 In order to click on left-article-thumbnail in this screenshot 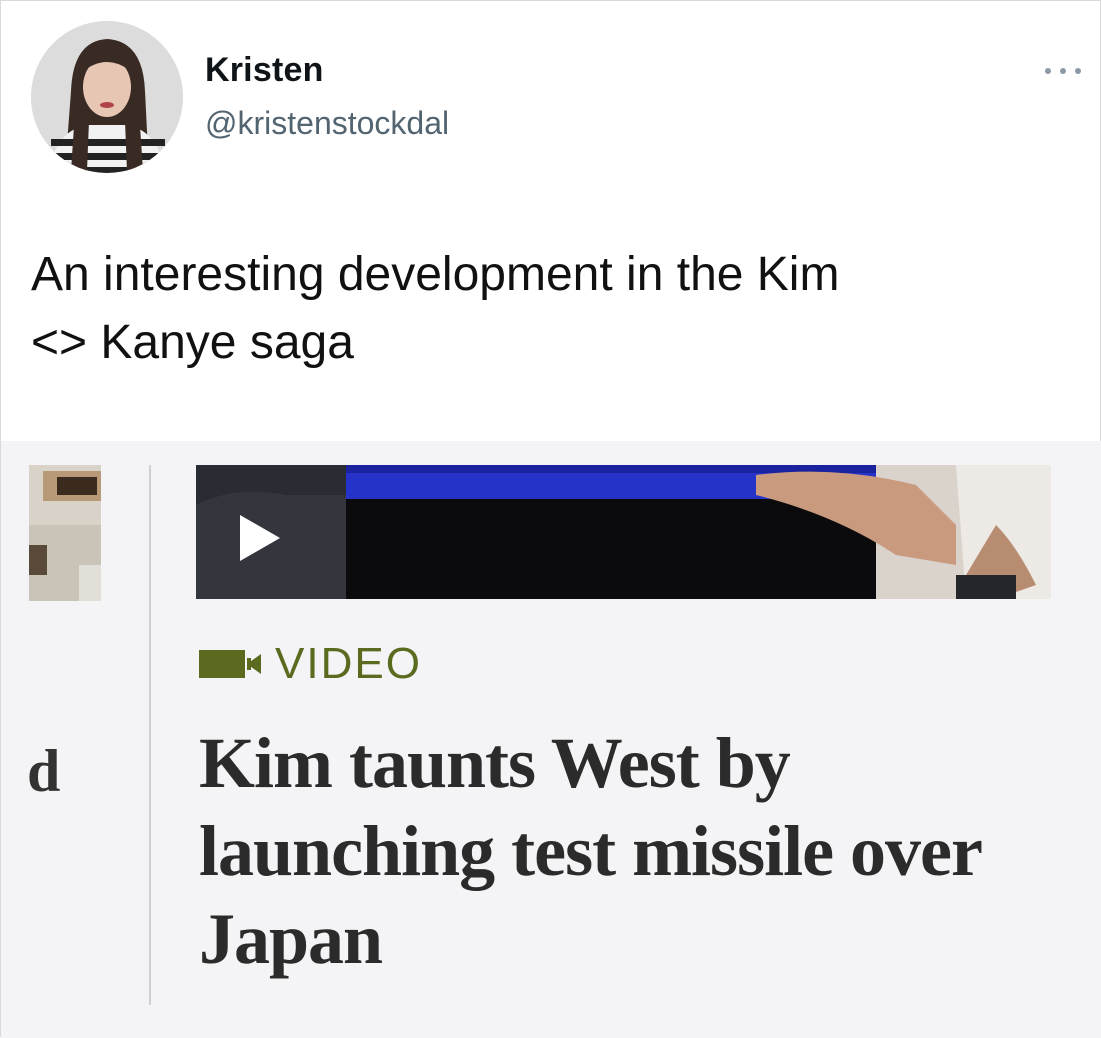, I will do `click(65, 533)`.